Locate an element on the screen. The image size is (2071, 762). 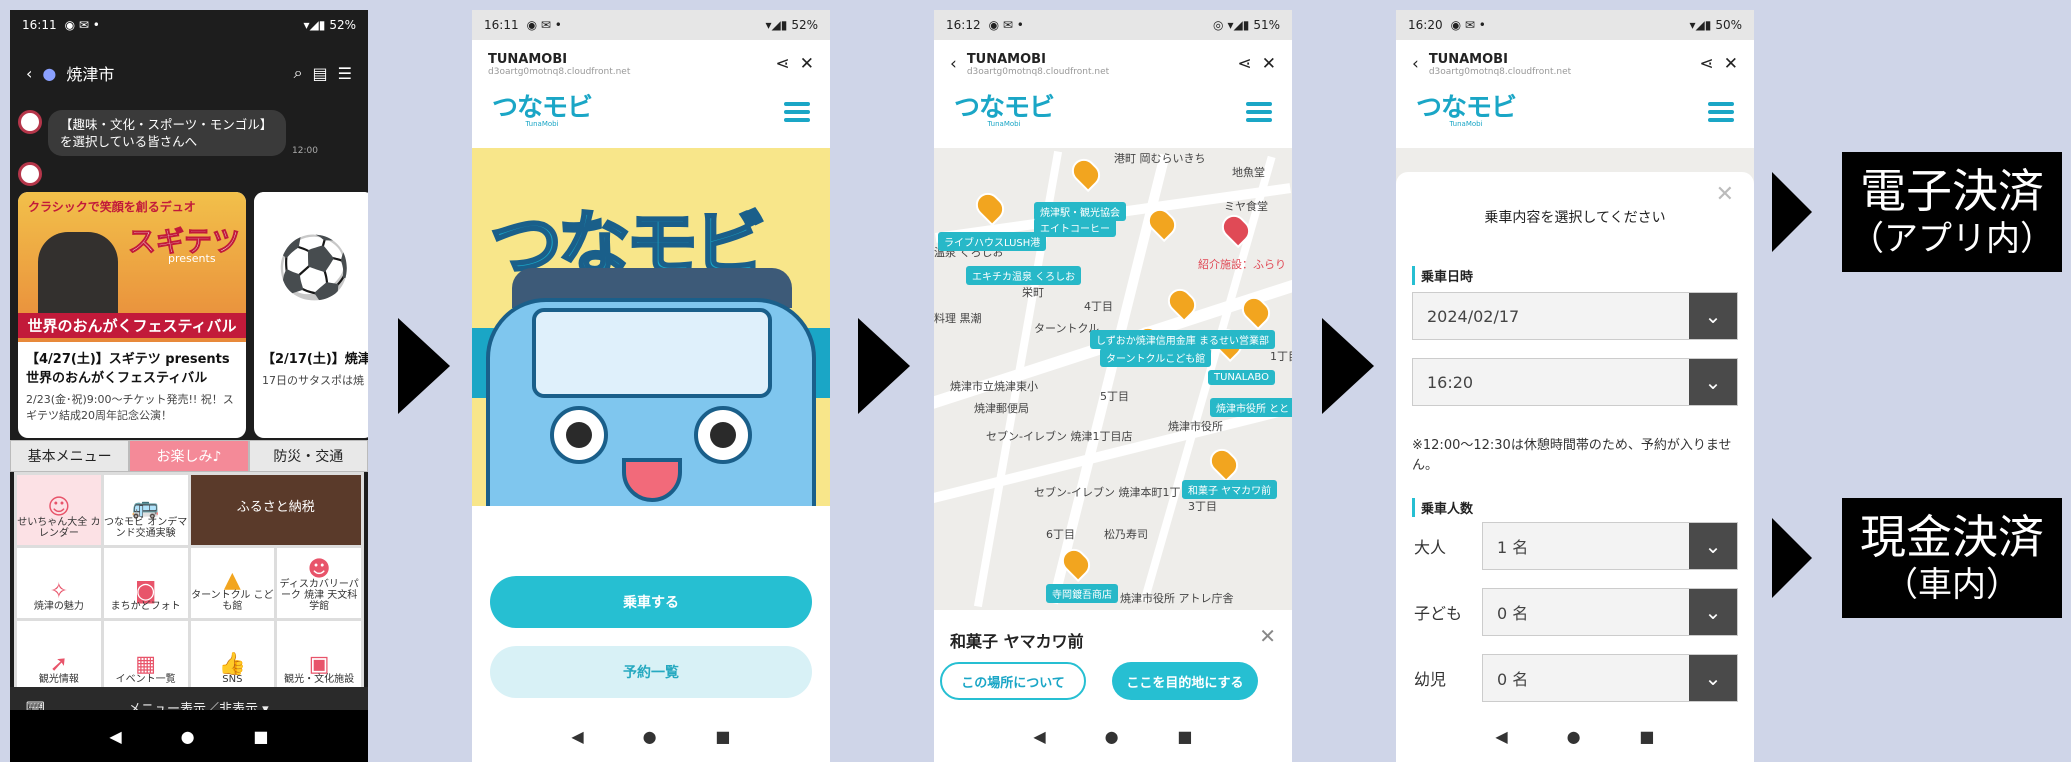
status-bar: 16:20 ◉ ✉ • ▾◢▮ 50% is located at coordinates (1575, 25).